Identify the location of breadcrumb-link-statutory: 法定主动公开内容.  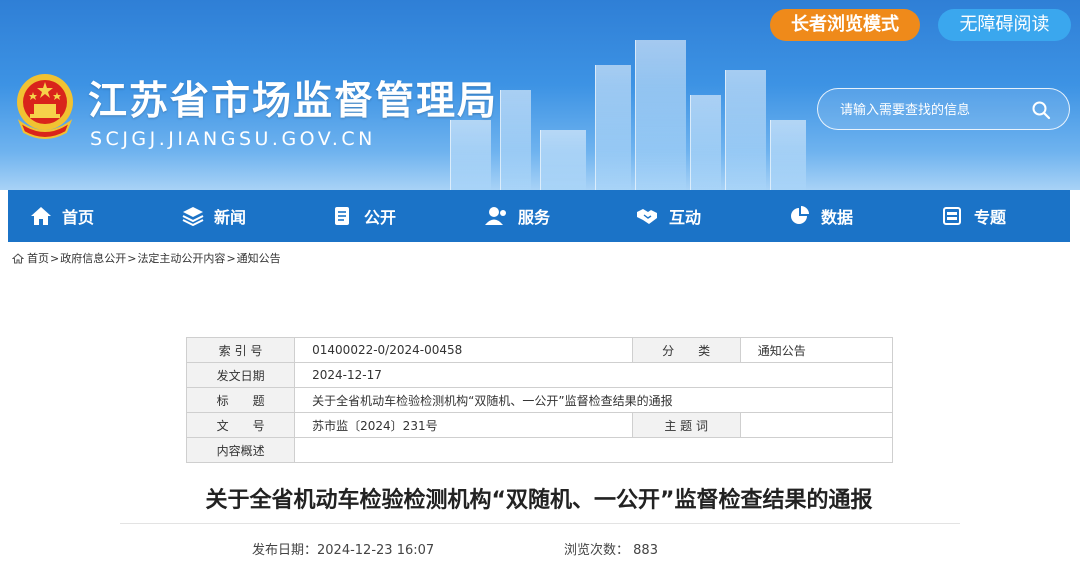
(181, 258).